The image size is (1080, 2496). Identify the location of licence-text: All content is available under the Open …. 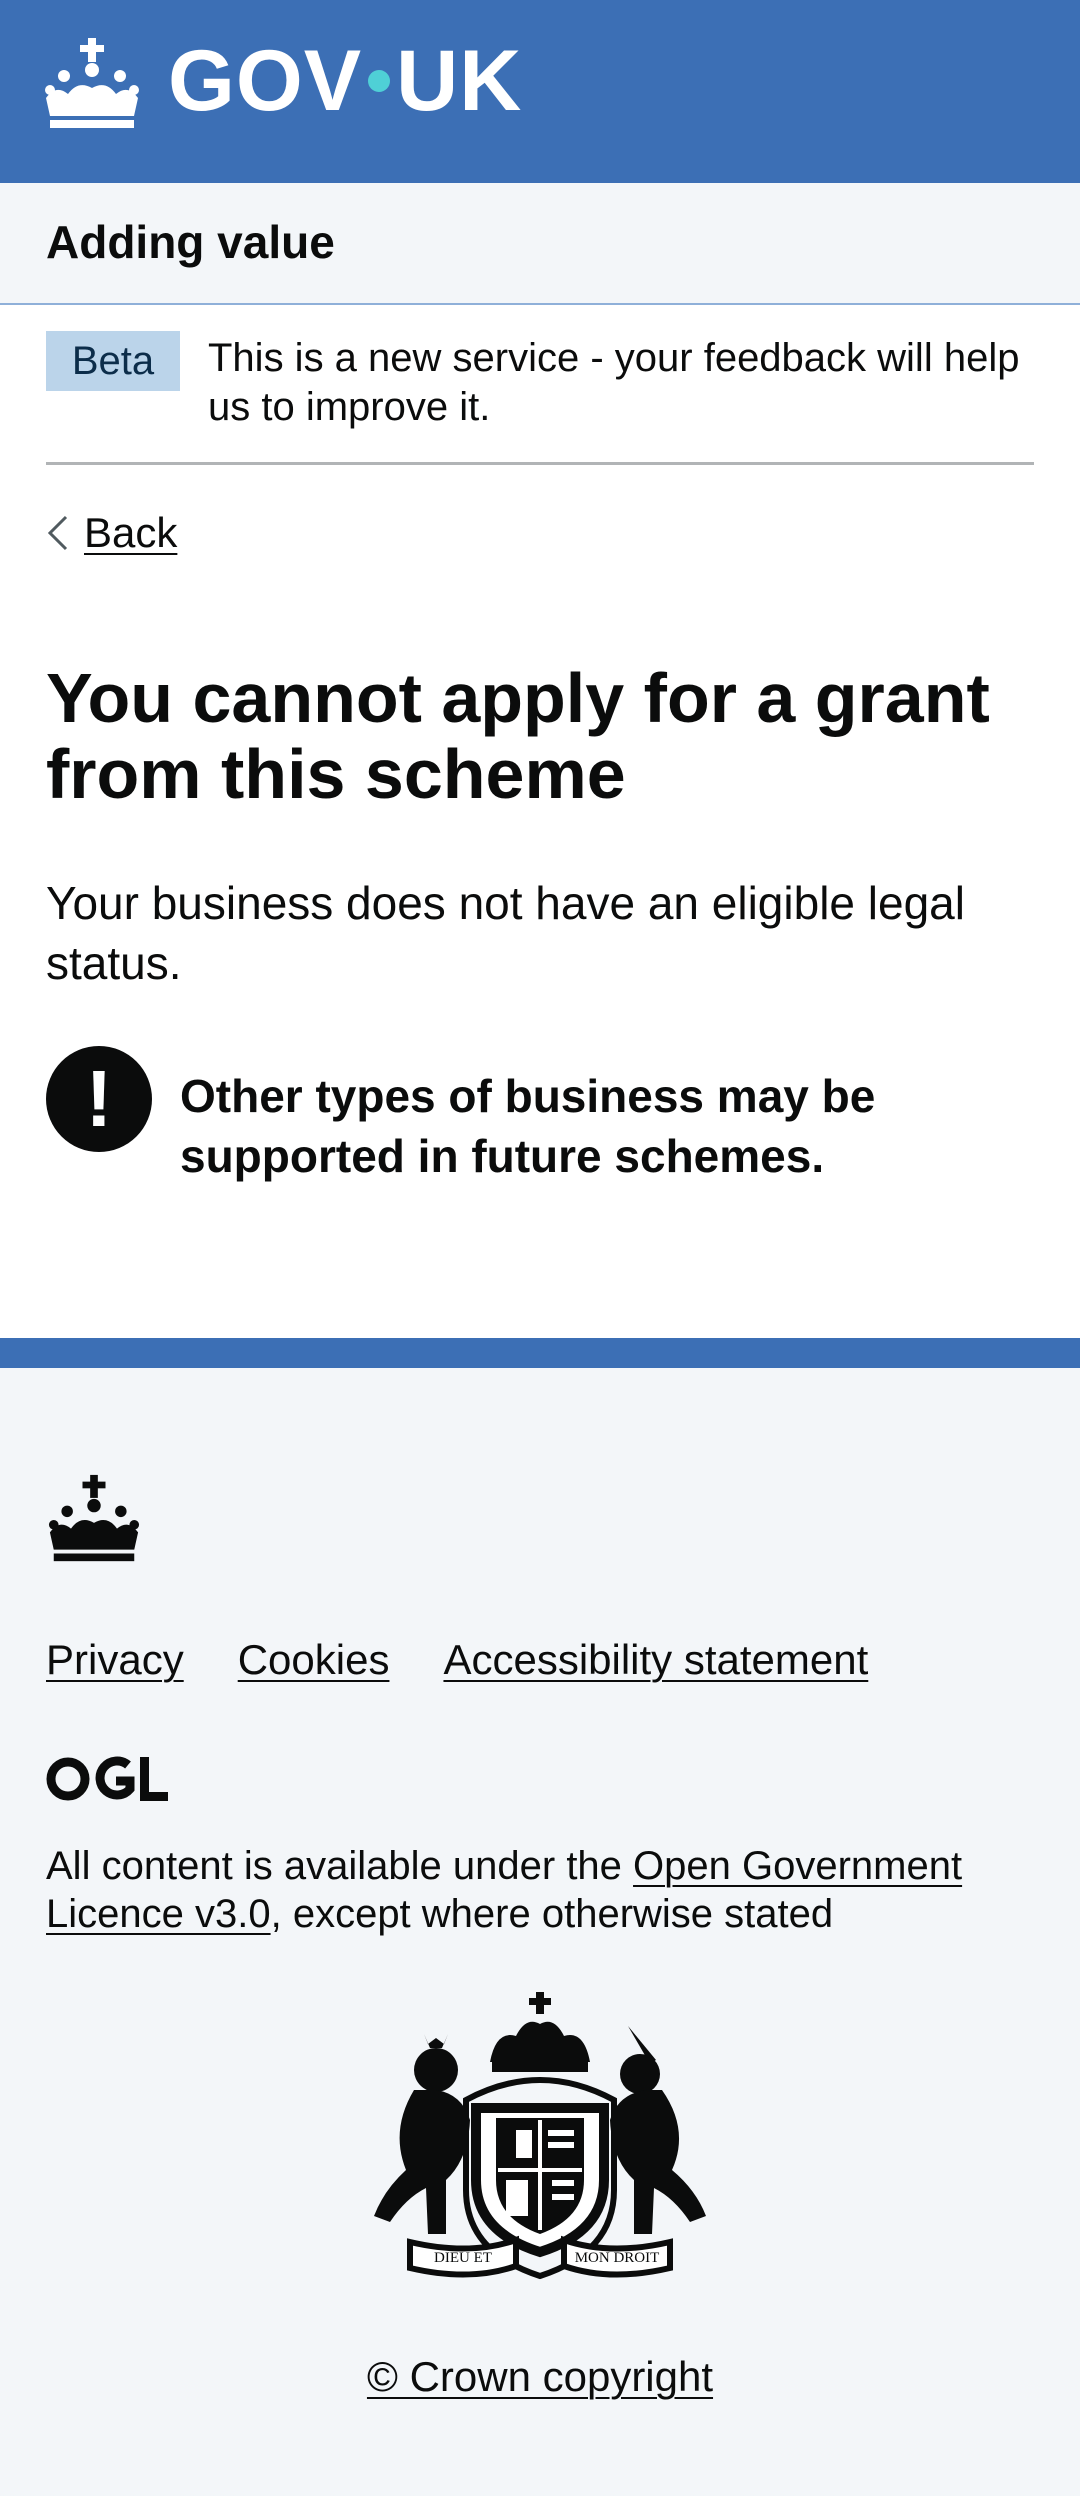
(541, 1890).